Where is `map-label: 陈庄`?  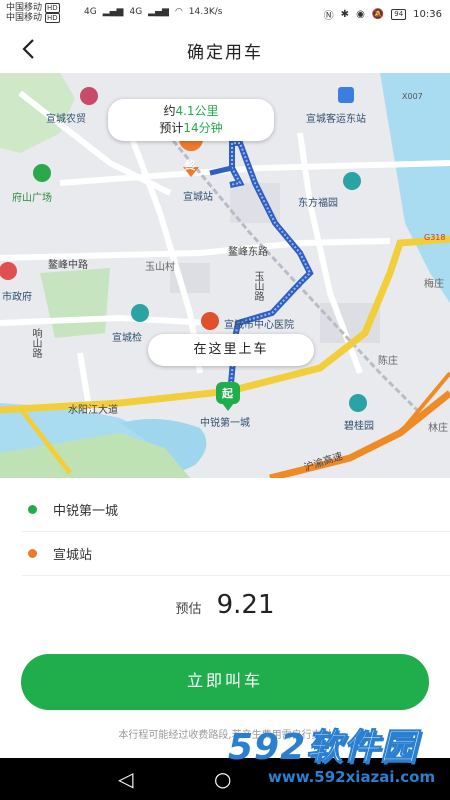 map-label: 陈庄 is located at coordinates (388, 361).